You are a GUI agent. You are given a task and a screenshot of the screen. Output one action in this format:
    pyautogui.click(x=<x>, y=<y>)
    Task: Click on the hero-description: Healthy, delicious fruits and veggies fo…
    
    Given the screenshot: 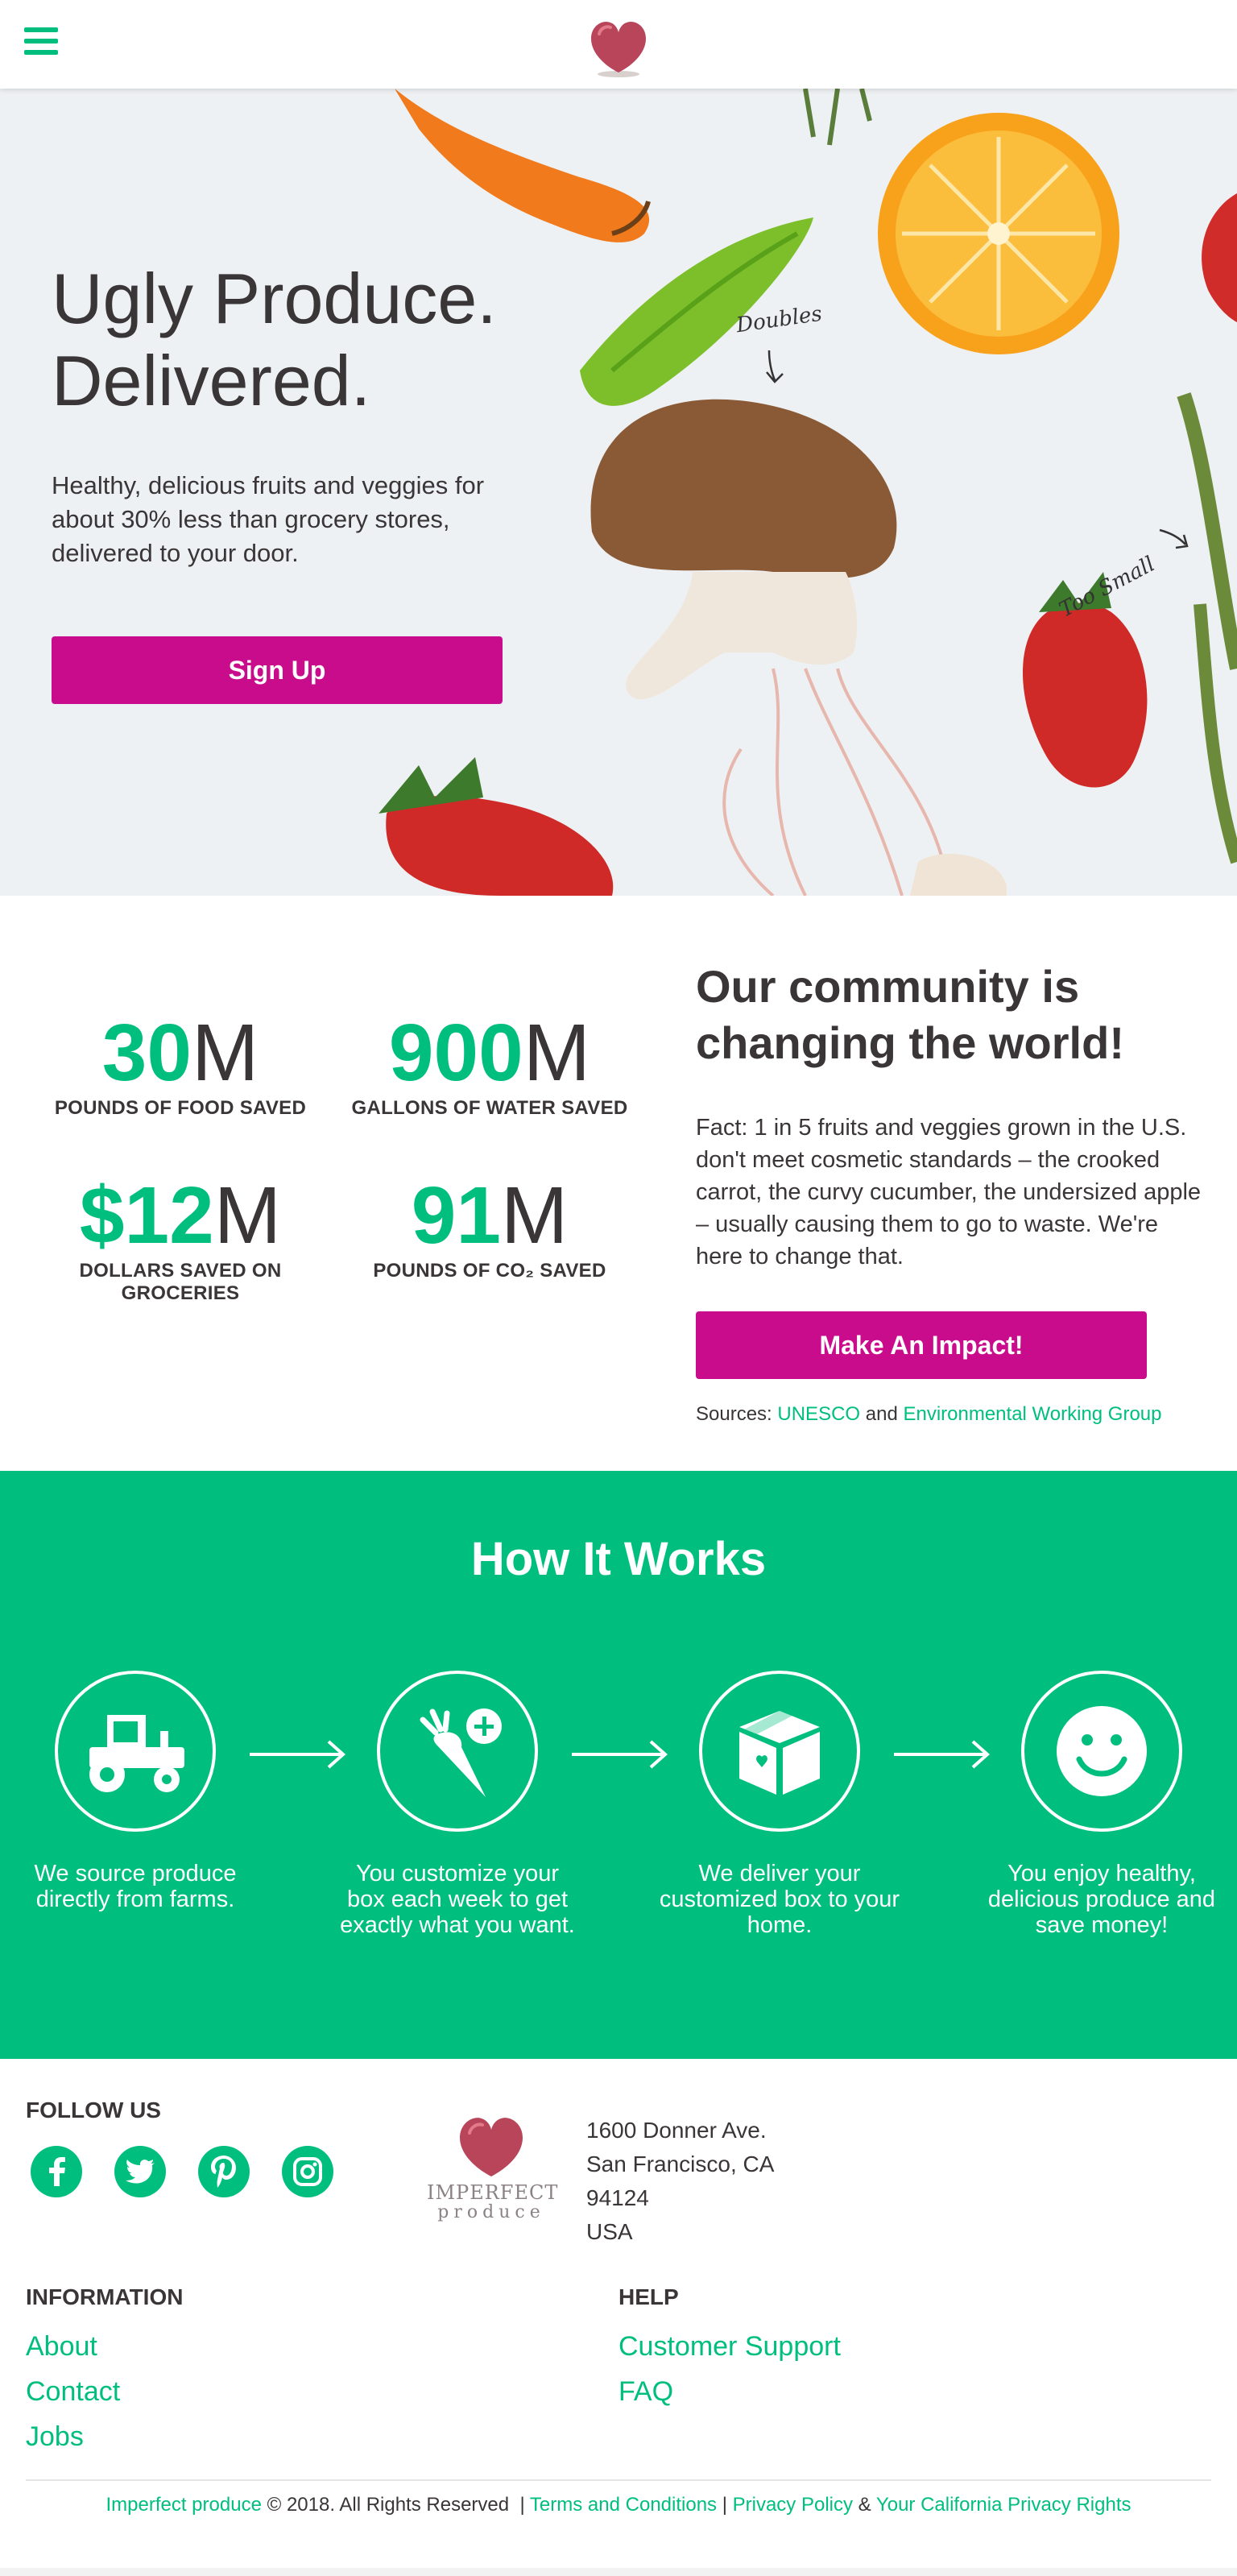 What is the action you would take?
    pyautogui.click(x=268, y=519)
    